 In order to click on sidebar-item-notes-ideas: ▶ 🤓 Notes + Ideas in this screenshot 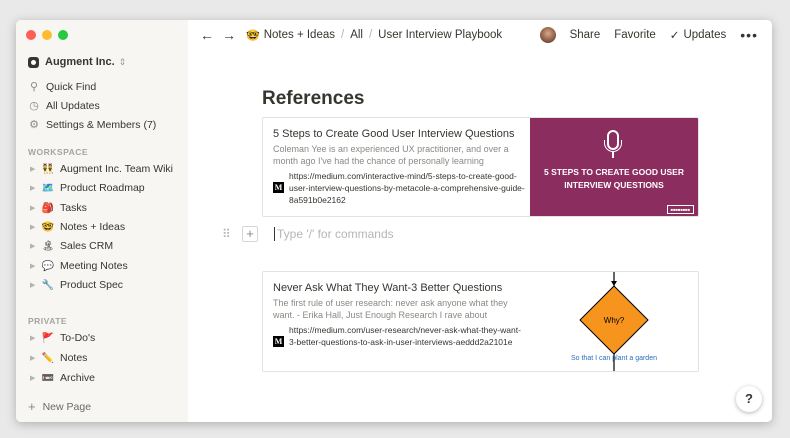, I will do `click(77, 227)`.